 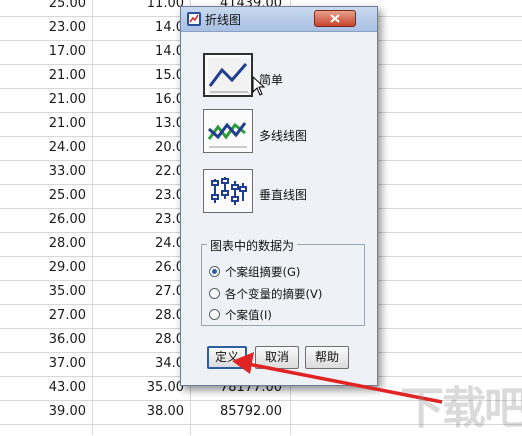 What do you see at coordinates (152, 363) in the screenshot?
I see `table-cell: 34.0` at bounding box center [152, 363].